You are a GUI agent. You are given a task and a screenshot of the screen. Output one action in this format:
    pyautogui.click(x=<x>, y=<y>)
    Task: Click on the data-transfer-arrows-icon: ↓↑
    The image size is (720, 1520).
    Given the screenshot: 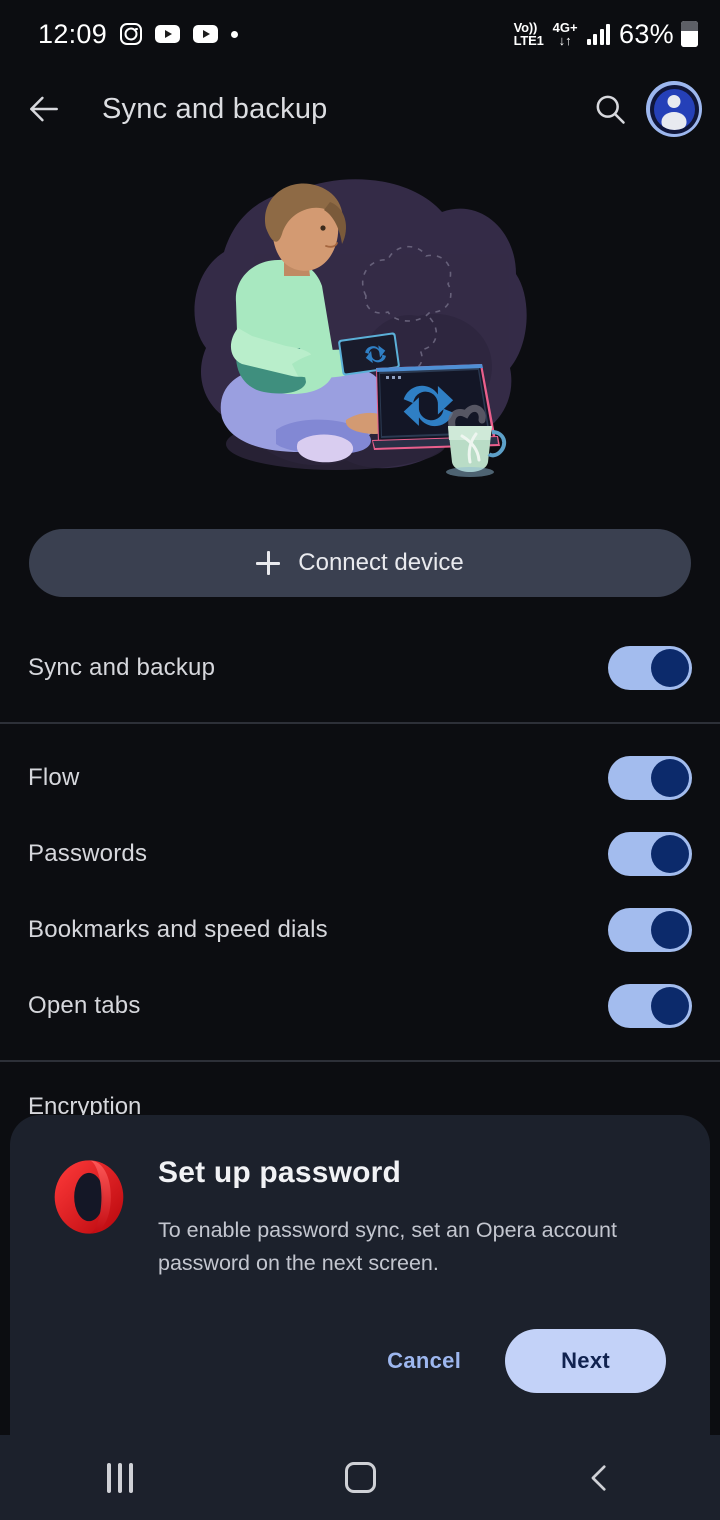 What is the action you would take?
    pyautogui.click(x=565, y=40)
    